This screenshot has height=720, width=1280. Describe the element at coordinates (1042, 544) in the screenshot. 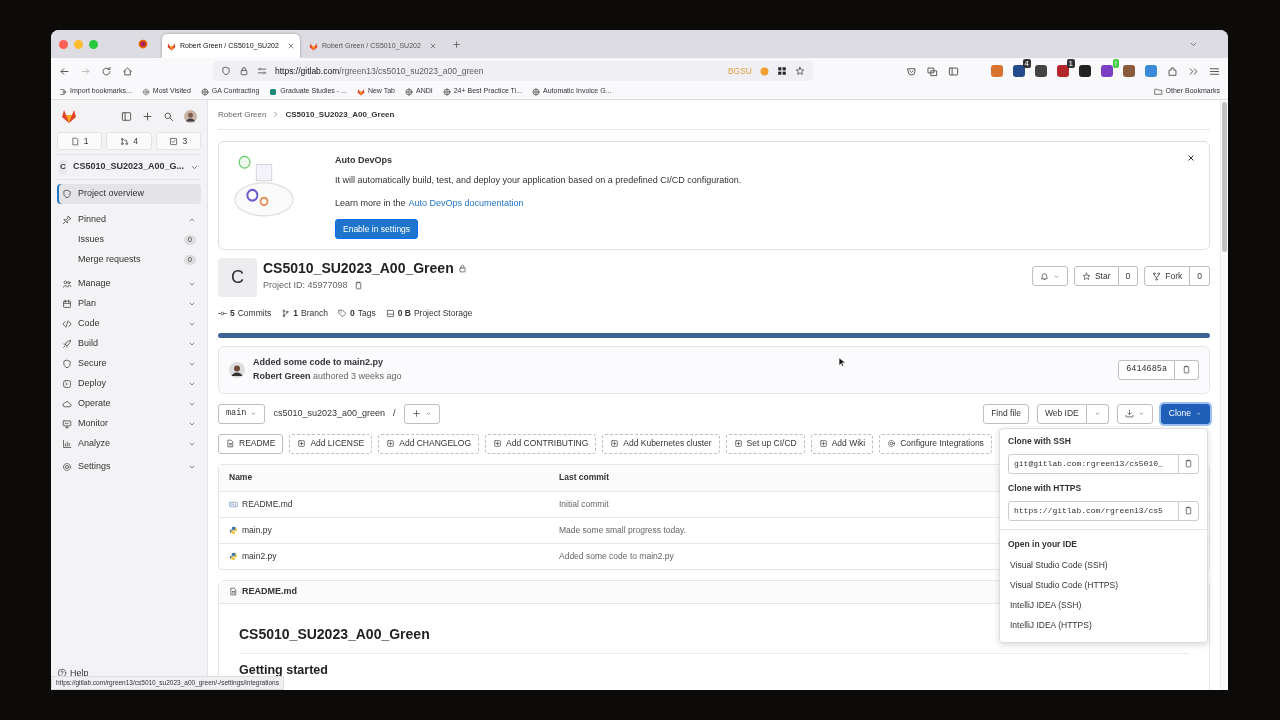

I see `menu-section-label: Open in your IDE` at that location.